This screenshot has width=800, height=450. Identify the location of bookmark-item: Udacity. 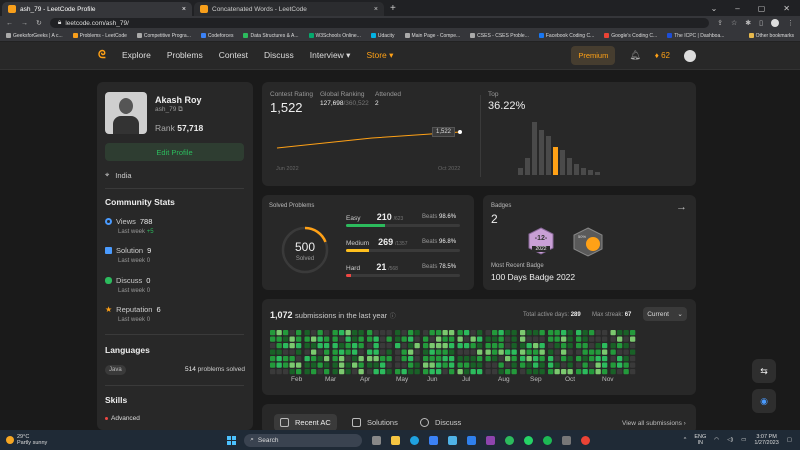
(382, 36).